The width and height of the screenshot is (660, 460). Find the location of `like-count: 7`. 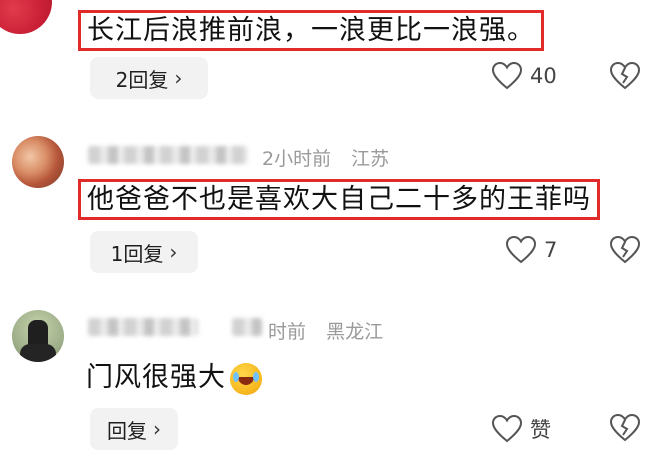

like-count: 7 is located at coordinates (551, 250).